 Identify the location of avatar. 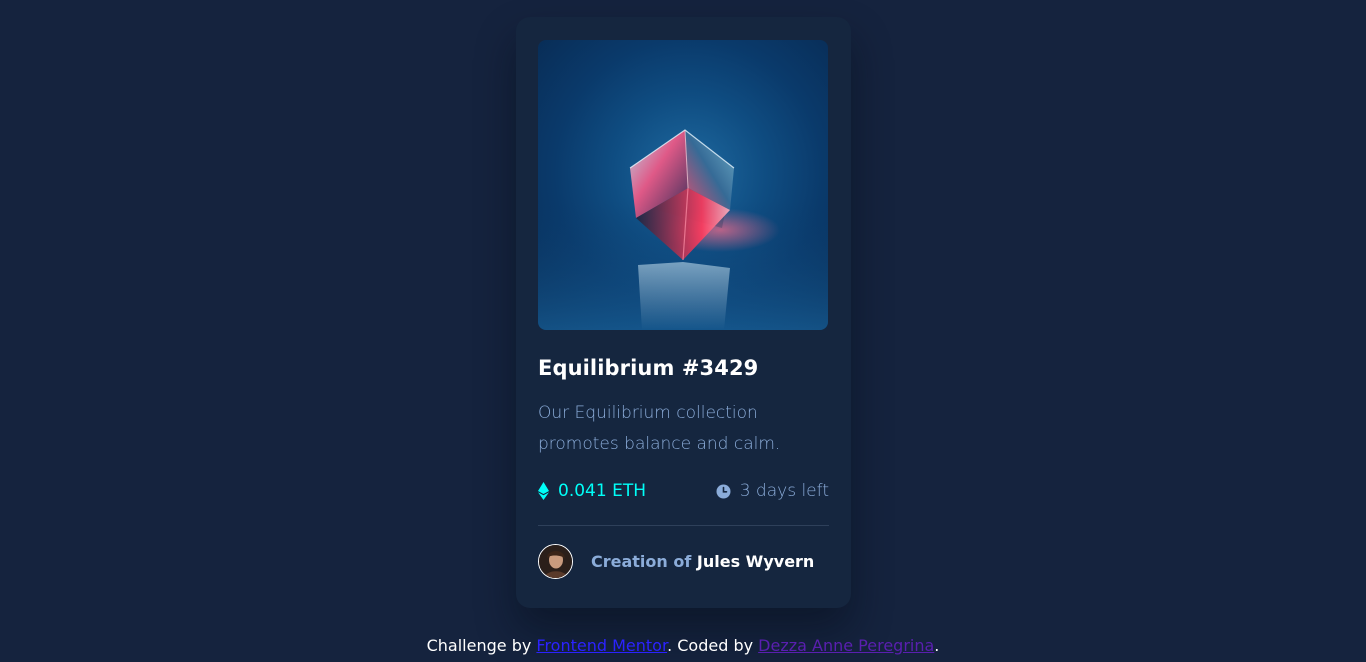
(555, 561).